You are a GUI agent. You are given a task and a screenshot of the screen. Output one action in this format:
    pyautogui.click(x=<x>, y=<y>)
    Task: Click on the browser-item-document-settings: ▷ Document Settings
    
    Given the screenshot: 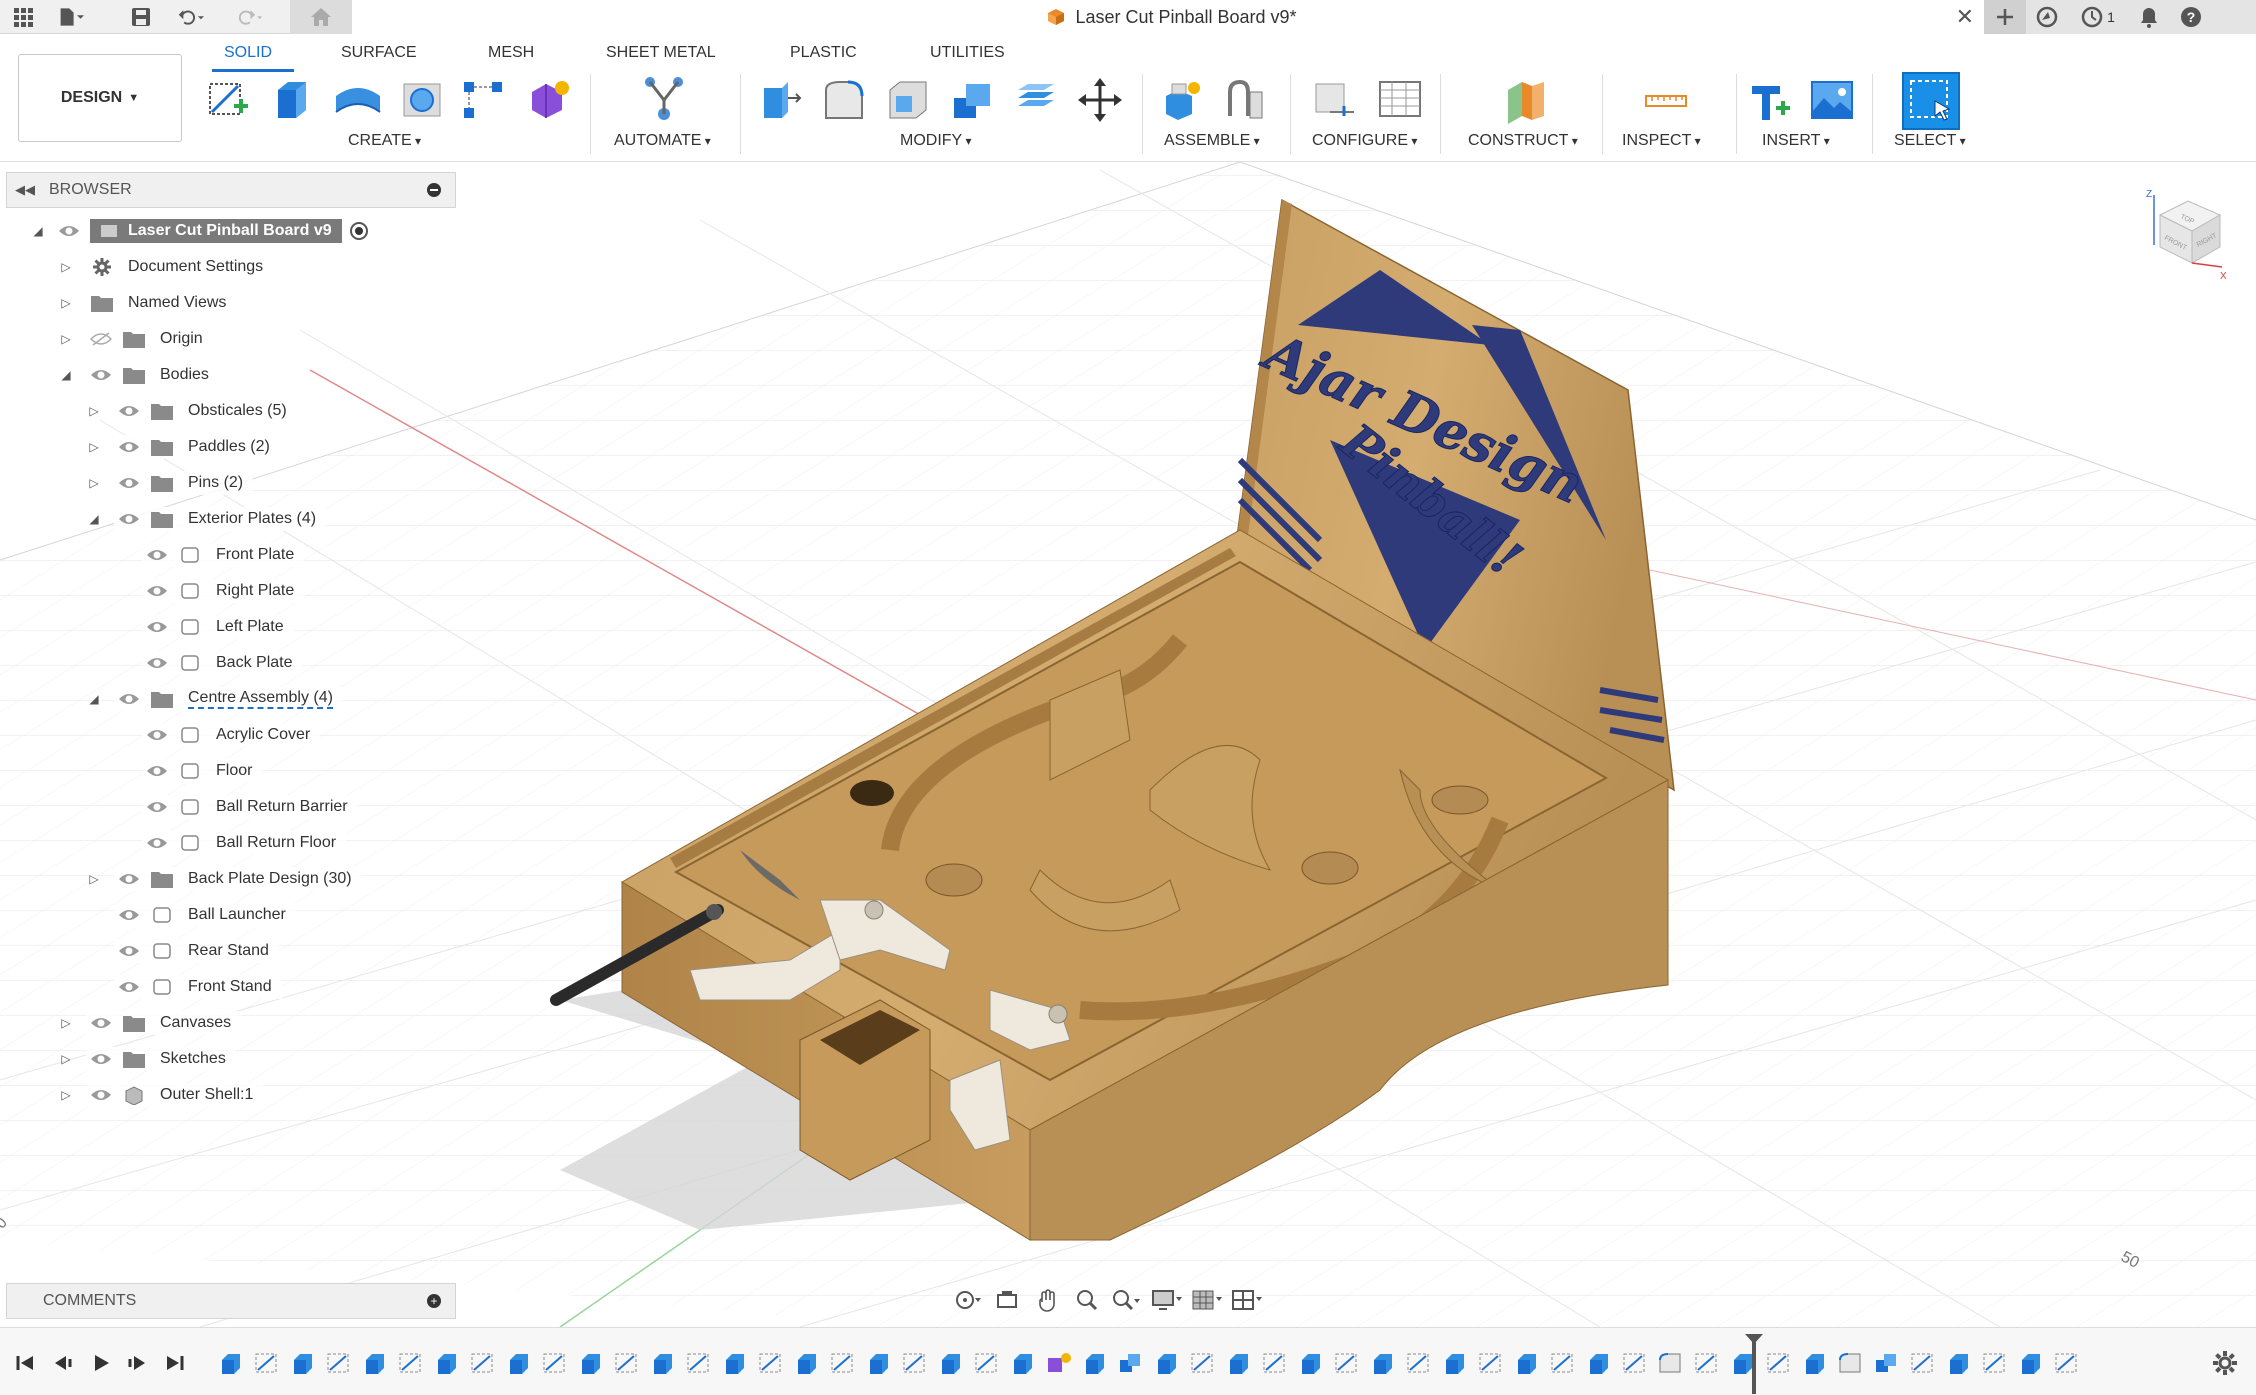 What is the action you would take?
    pyautogui.click(x=166, y=267)
    